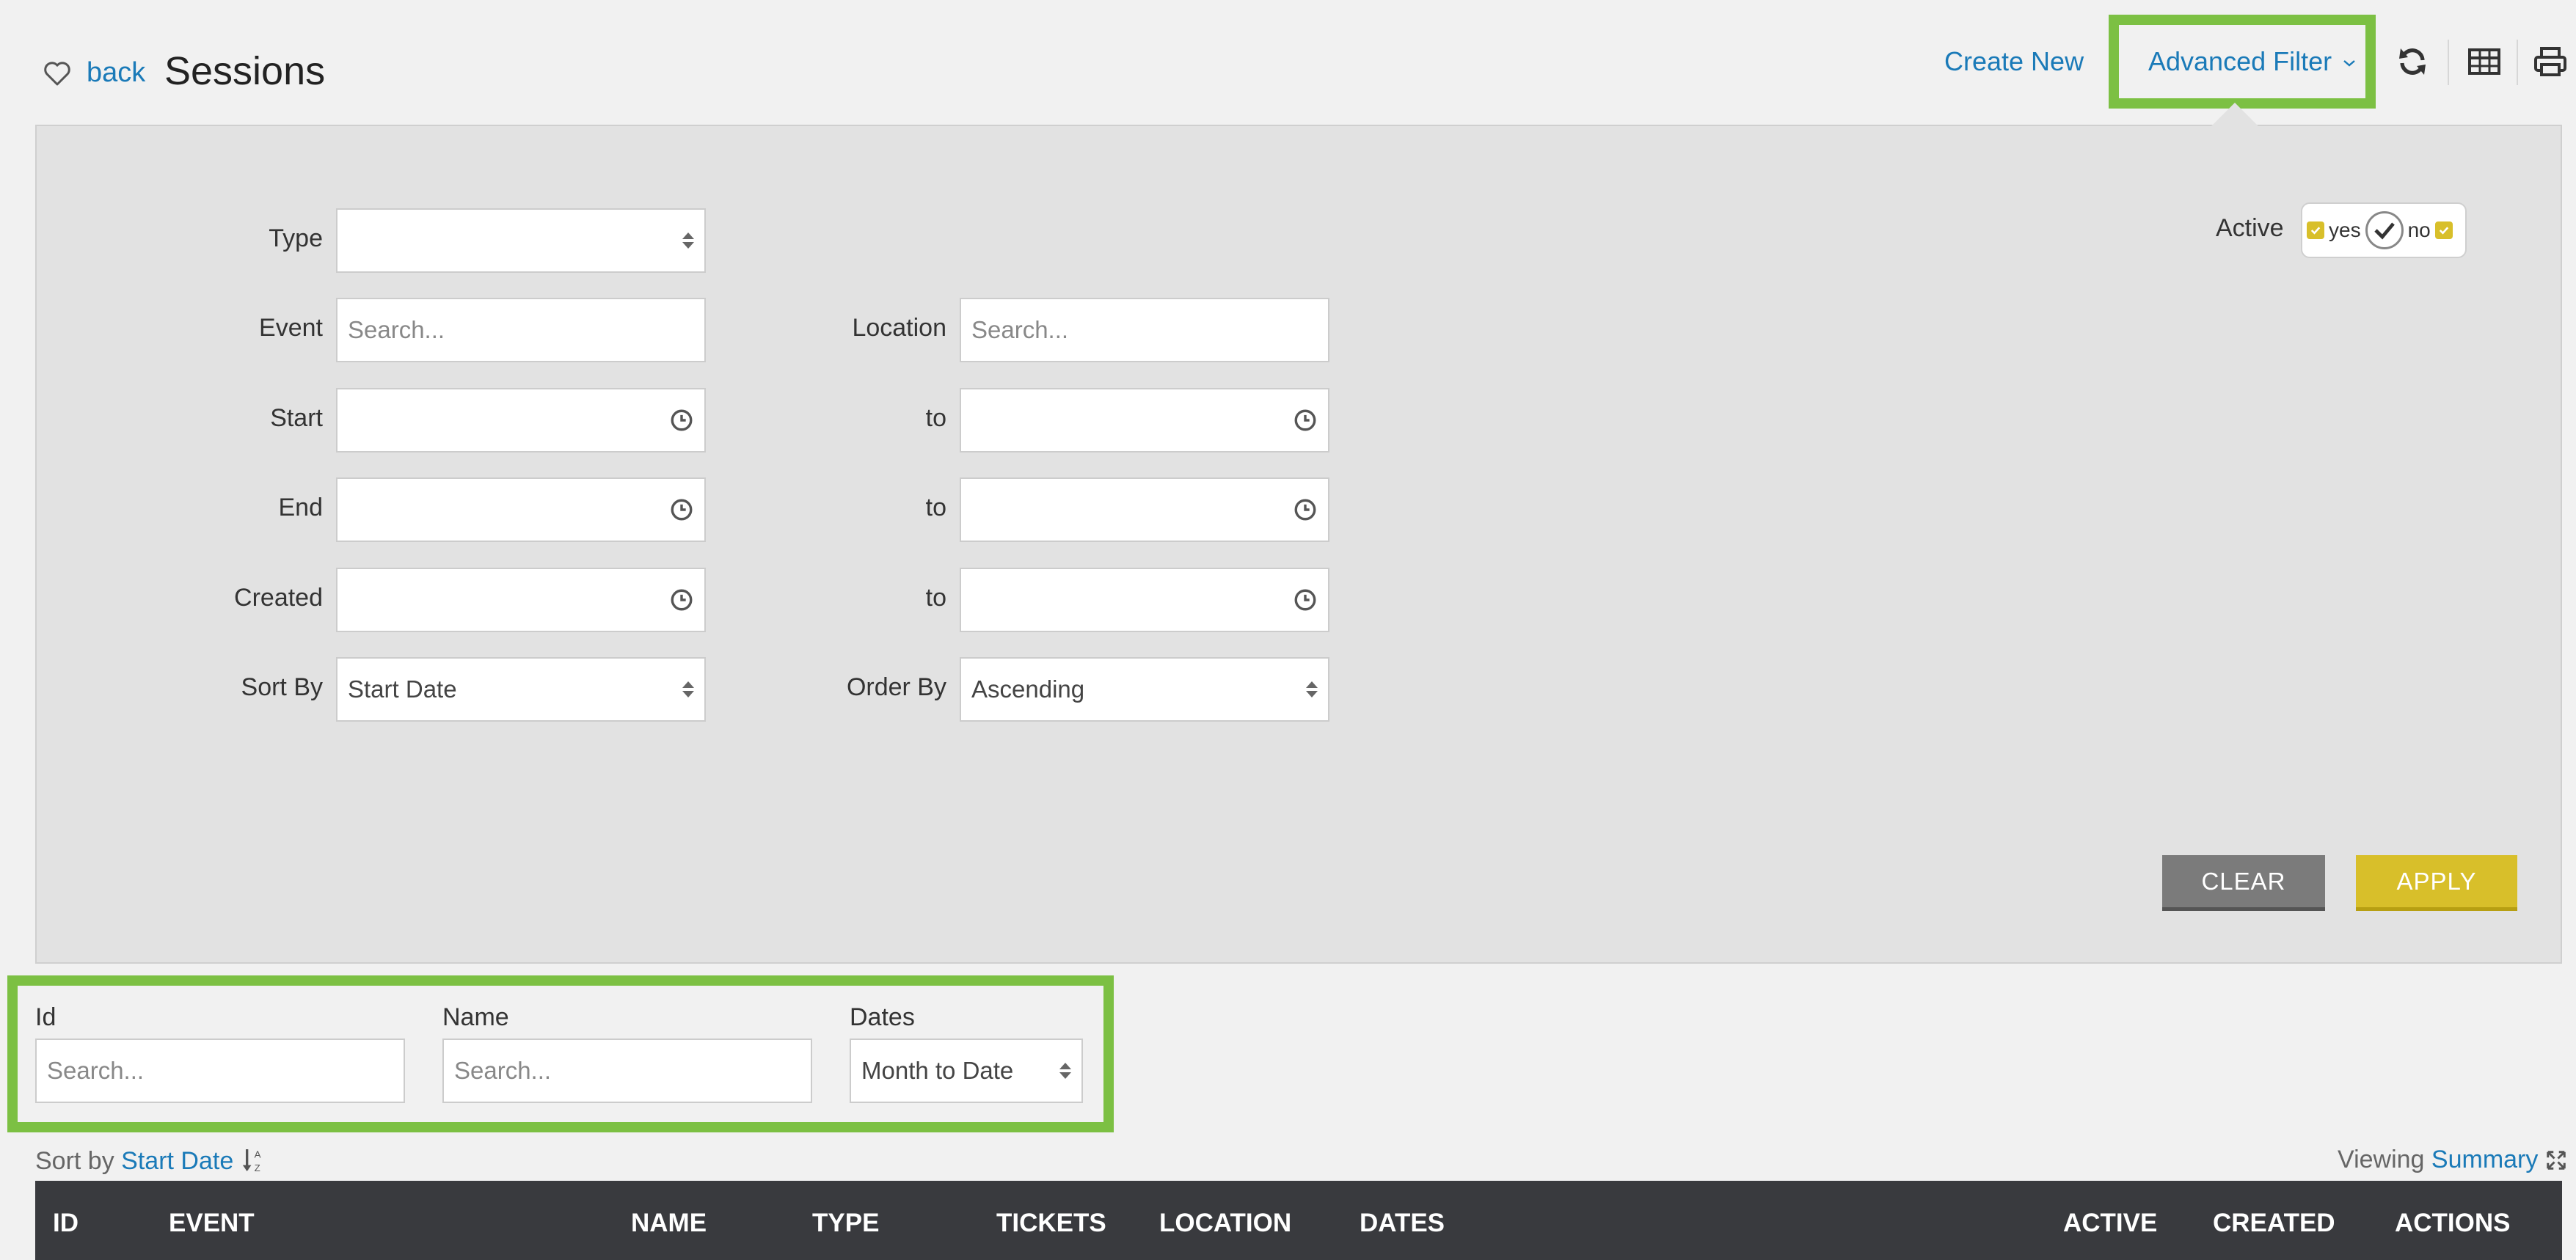  I want to click on sort-alpha-icon: A Z, so click(254, 1160).